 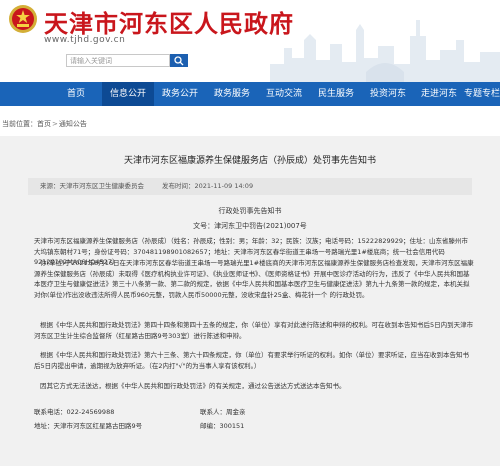 What do you see at coordinates (249, 161) in the screenshot?
I see `article-title: 天津市河东区福康源养生保健服务店（孙辰成）处罚事先告知书` at bounding box center [249, 161].